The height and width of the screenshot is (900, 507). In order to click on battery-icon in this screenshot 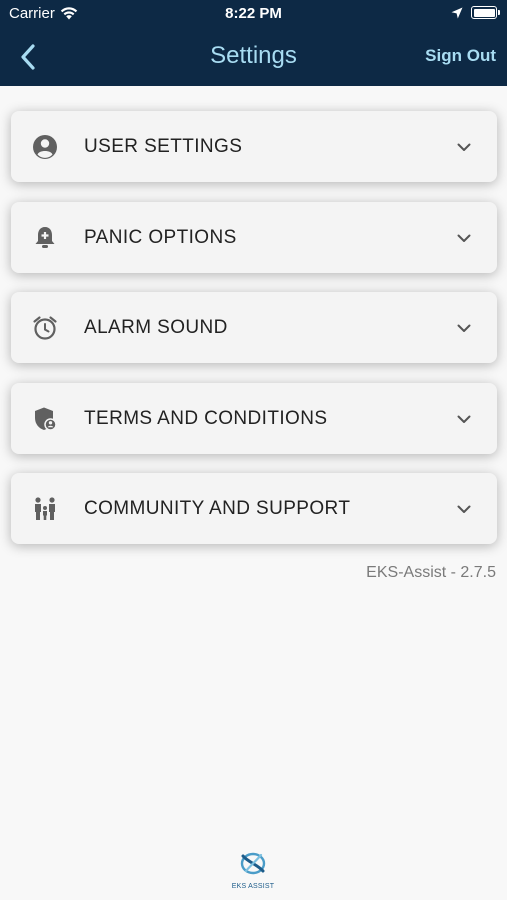, I will do `click(485, 12)`.